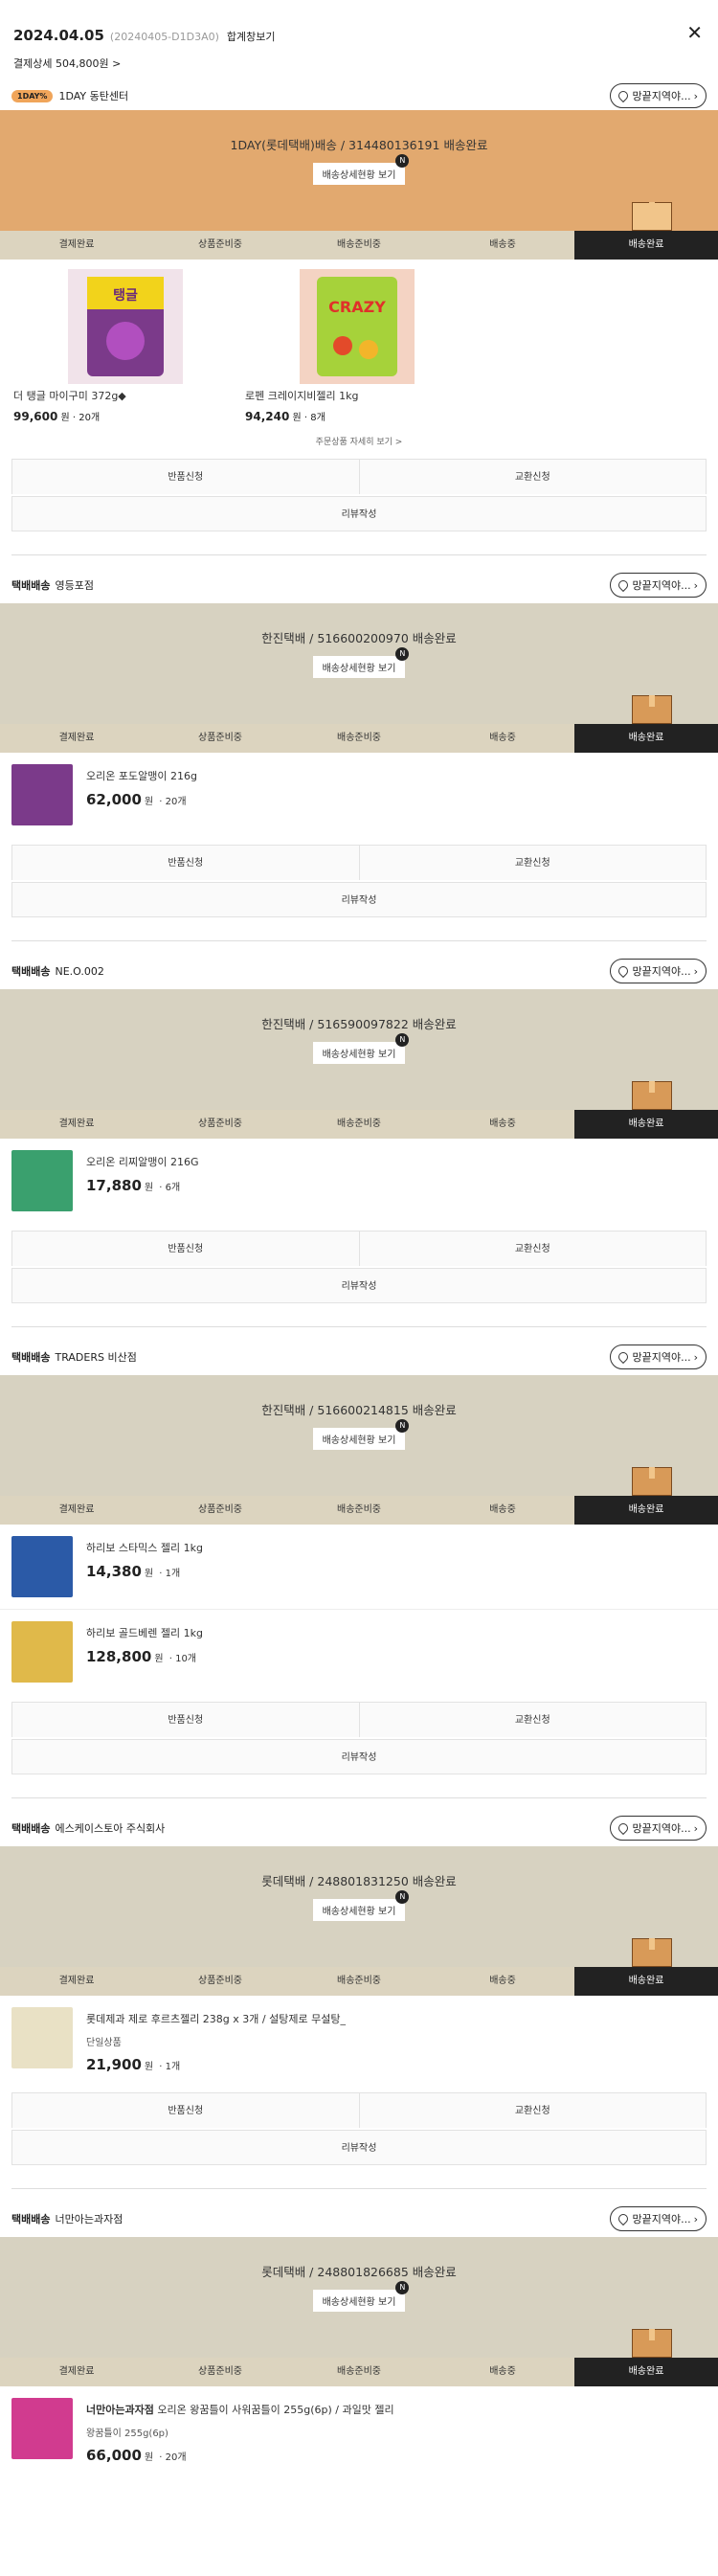 This screenshot has height=2576, width=718. I want to click on gallery-item: CRAZY 로펜 크레이지비젤리 1kg 94,240 원 · 8개, so click(357, 346).